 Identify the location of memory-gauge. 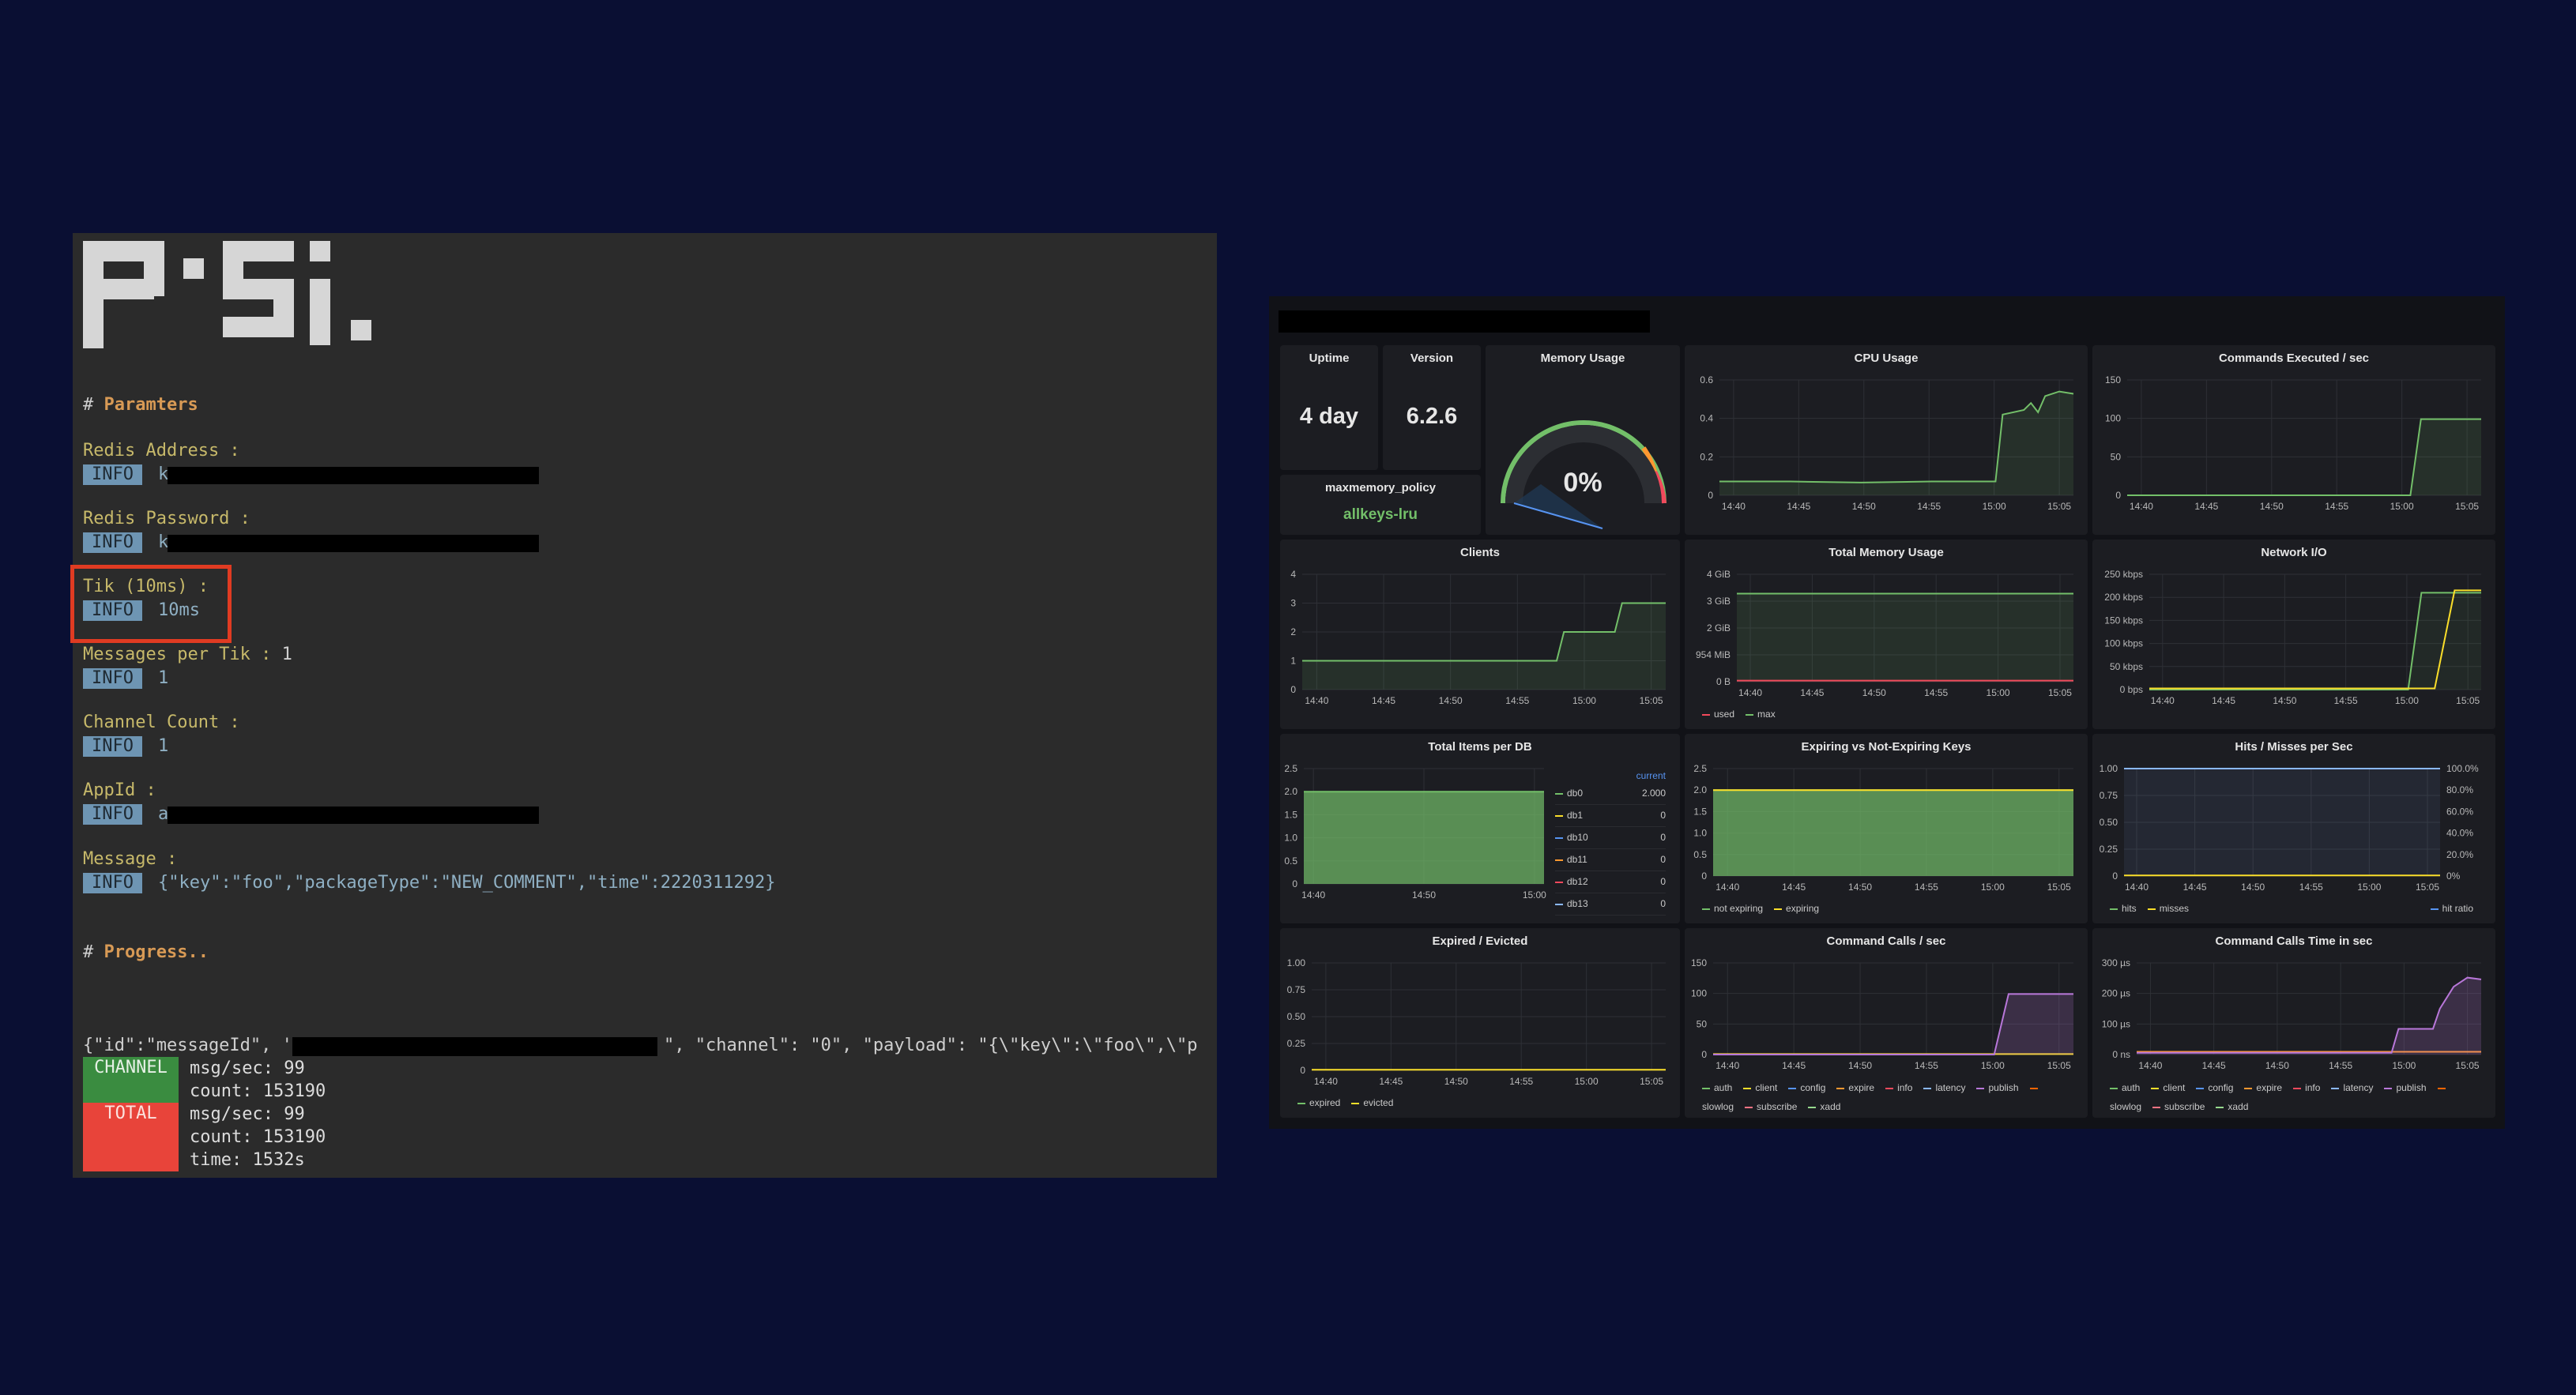
(1583, 474).